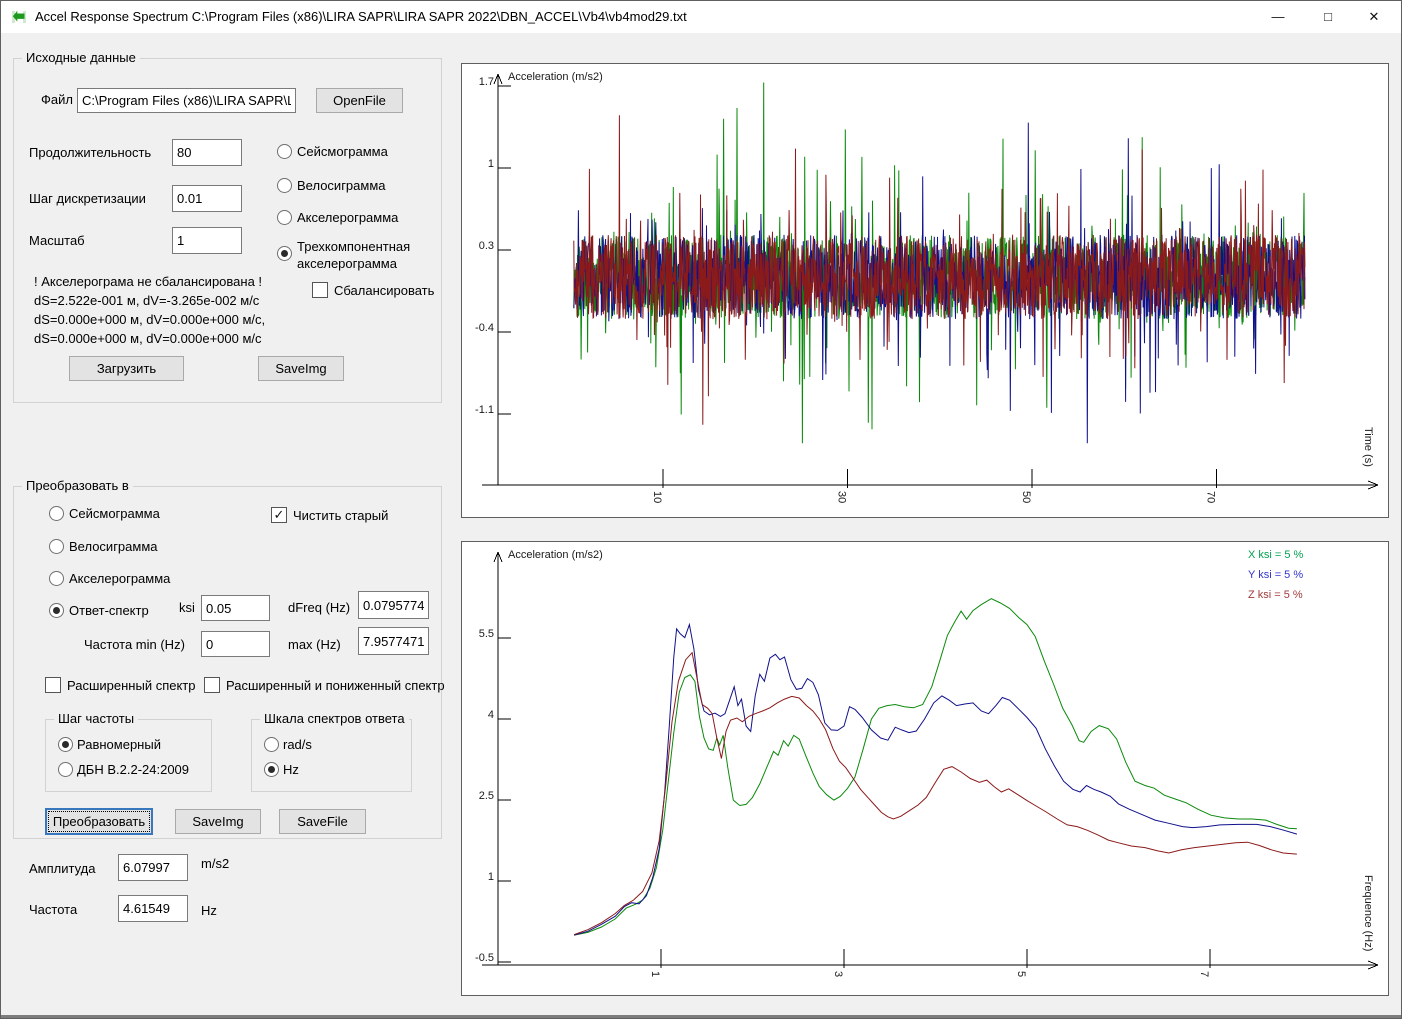  What do you see at coordinates (335, 685) in the screenshot?
I see `extended-lowered-label: Расширенный и пониженный спектр` at bounding box center [335, 685].